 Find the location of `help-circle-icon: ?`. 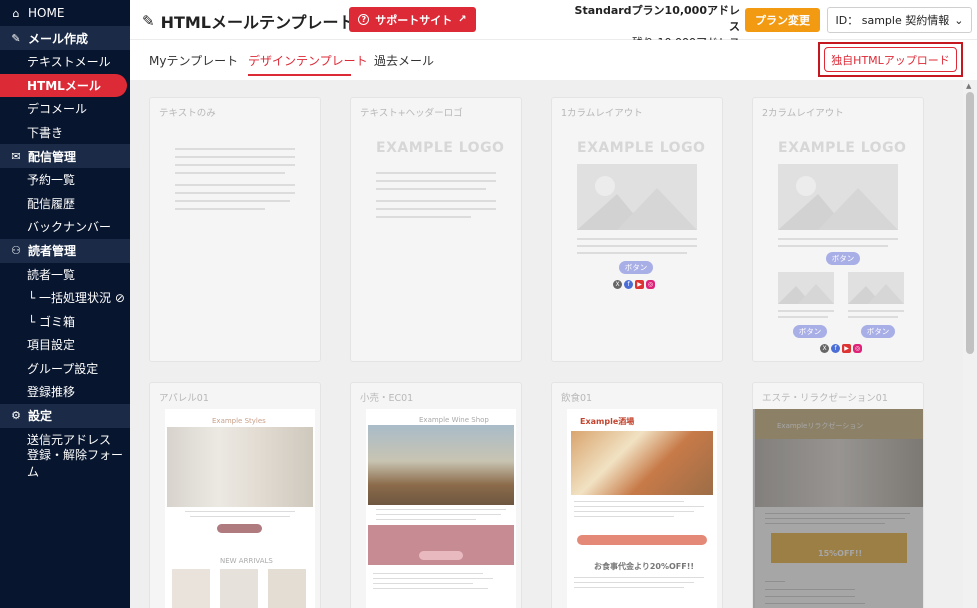

help-circle-icon: ? is located at coordinates (364, 19).